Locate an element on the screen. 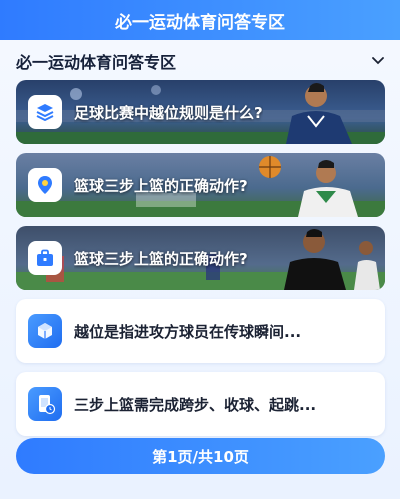  cube-icon is located at coordinates (45, 331).